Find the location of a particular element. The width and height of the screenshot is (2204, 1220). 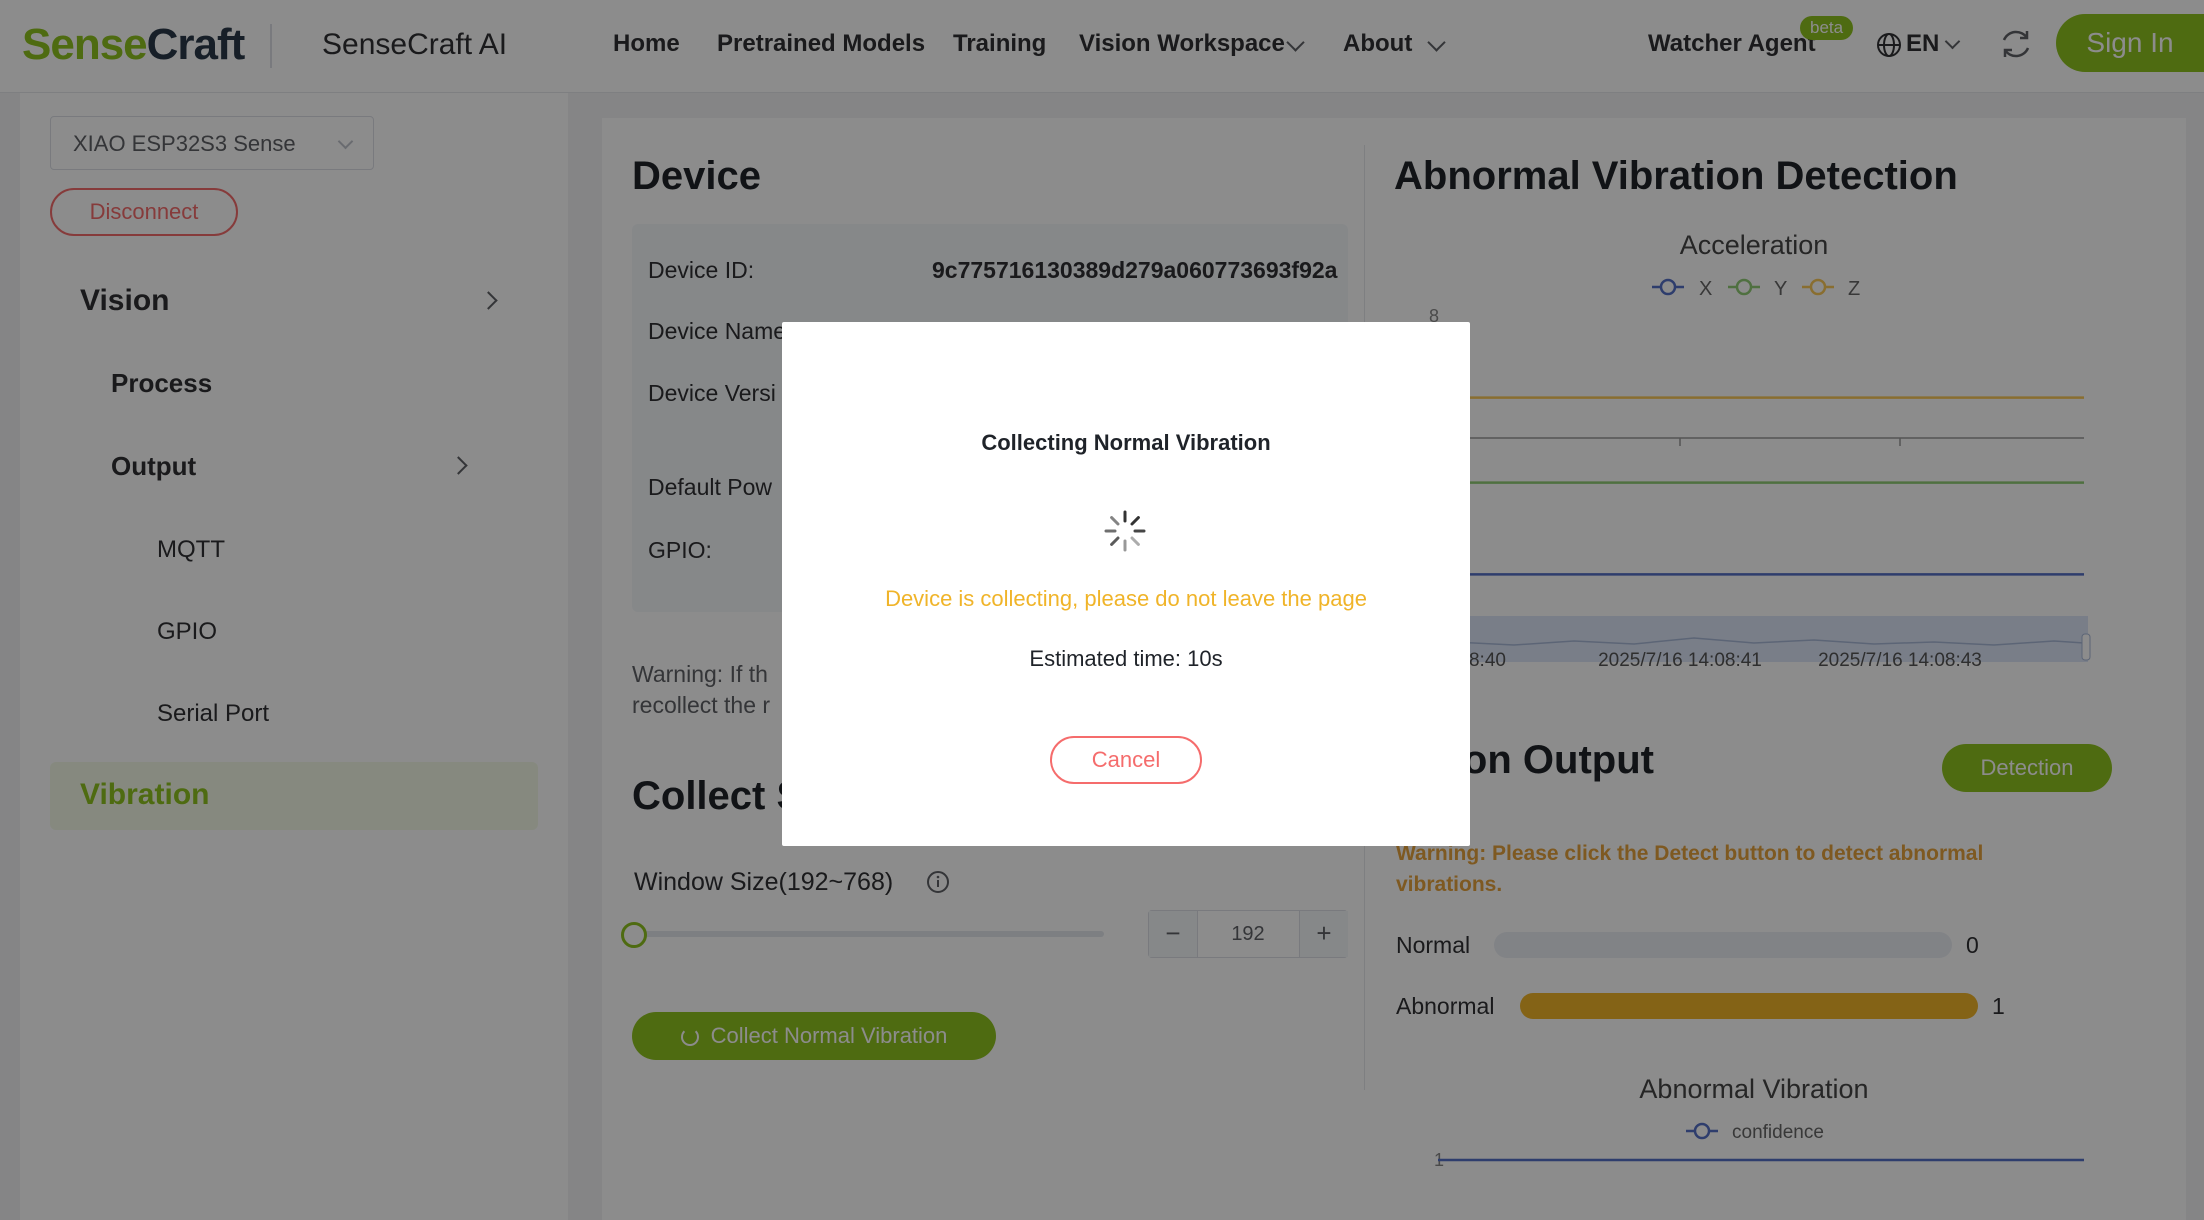

dialog-title: Collecting Normal Vibration is located at coordinates (1126, 442).